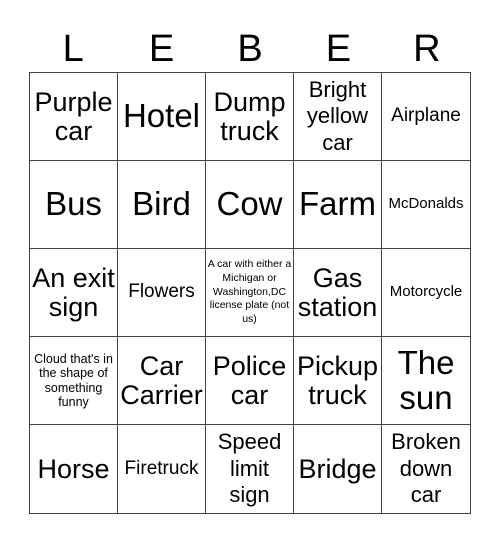 The image size is (500, 544). I want to click on bingo-cell: Firetruck, so click(162, 469).